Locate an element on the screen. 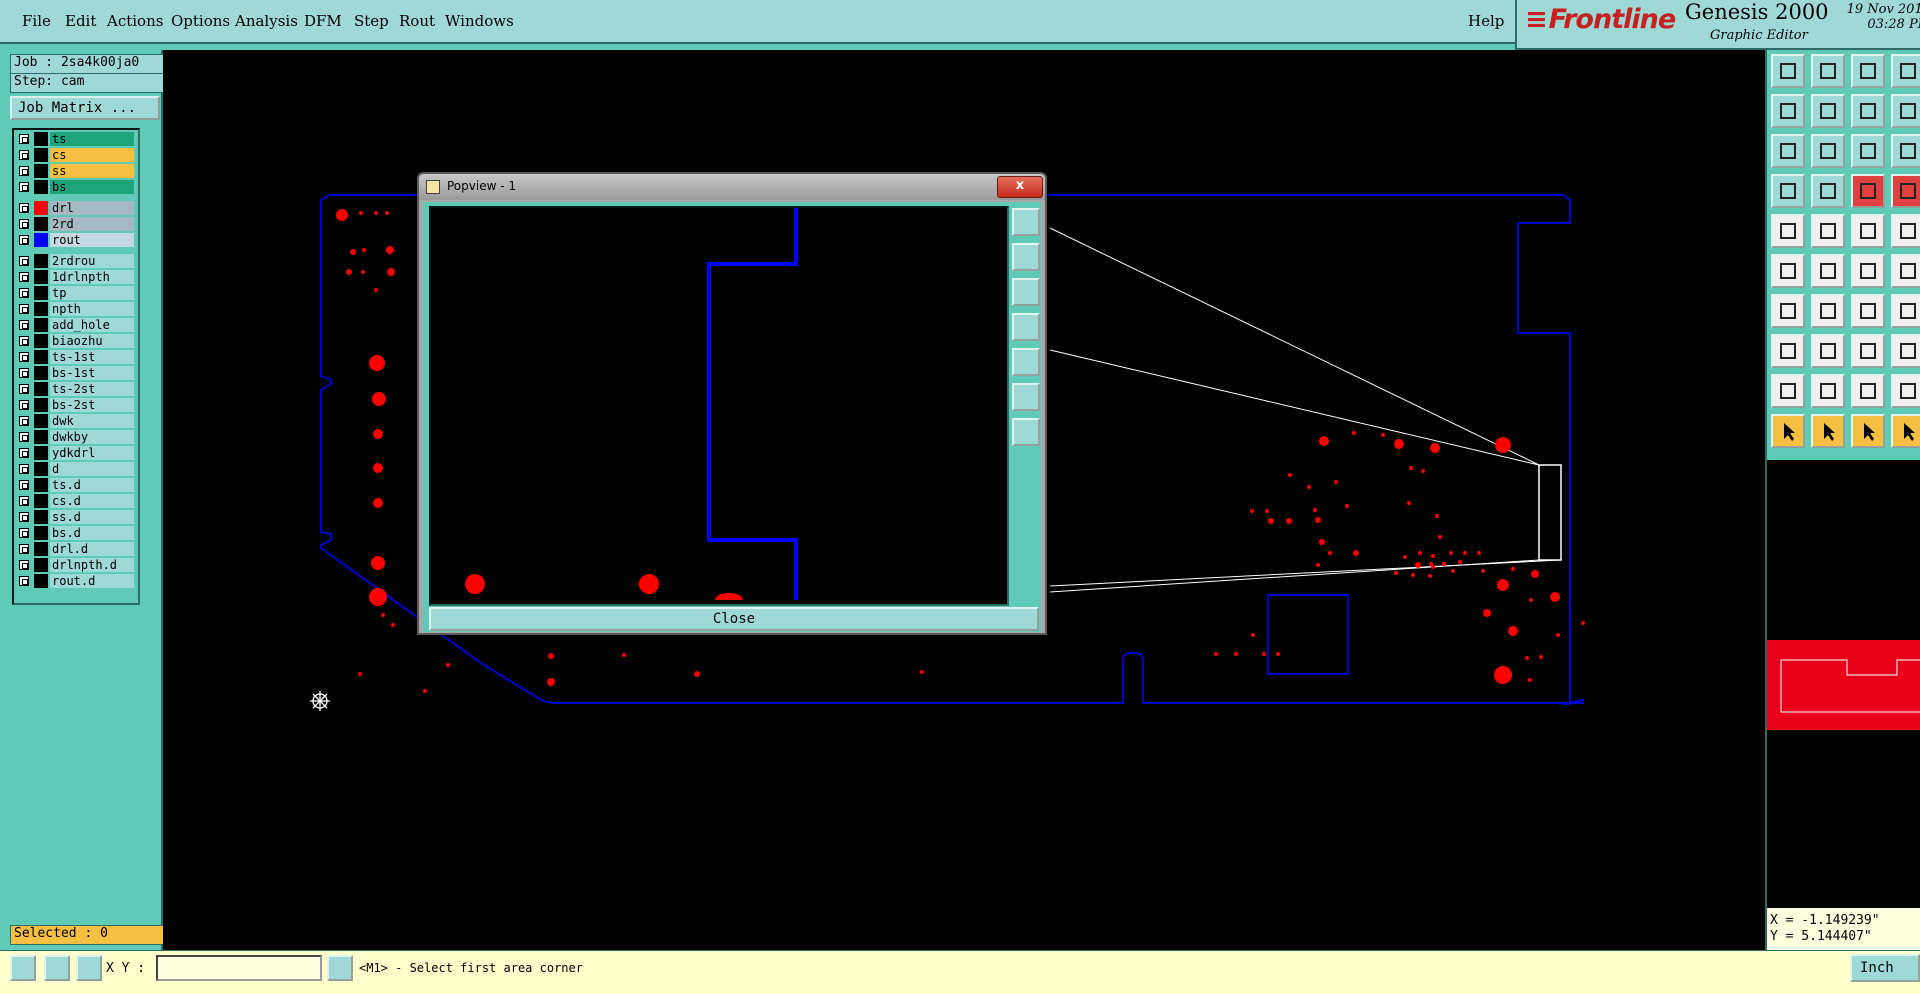 The height and width of the screenshot is (994, 1920). feature-tool-icon is located at coordinates (1868, 191).